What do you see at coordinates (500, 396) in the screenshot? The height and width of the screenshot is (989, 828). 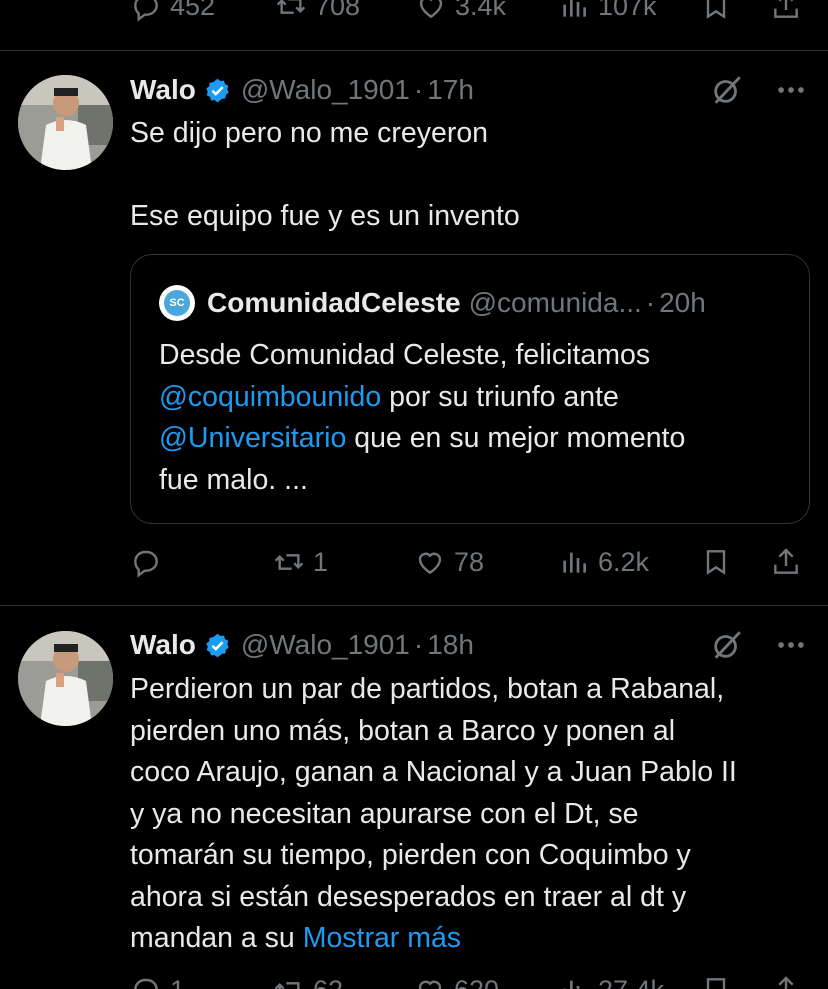 I see `quote-text-part: por su triunfo ante` at bounding box center [500, 396].